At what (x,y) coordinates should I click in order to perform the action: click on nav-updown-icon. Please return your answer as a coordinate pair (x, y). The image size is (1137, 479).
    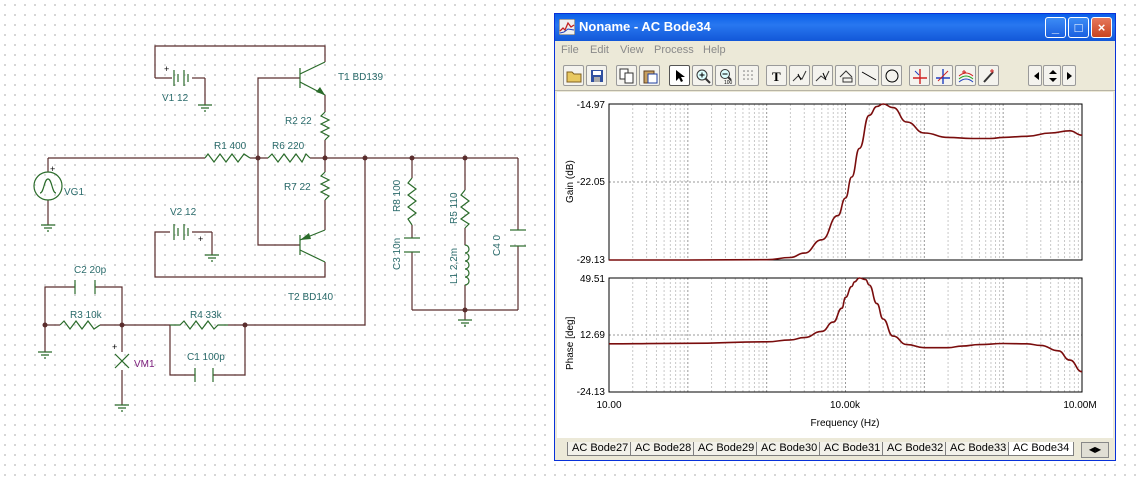
    Looking at the image, I should click on (1053, 76).